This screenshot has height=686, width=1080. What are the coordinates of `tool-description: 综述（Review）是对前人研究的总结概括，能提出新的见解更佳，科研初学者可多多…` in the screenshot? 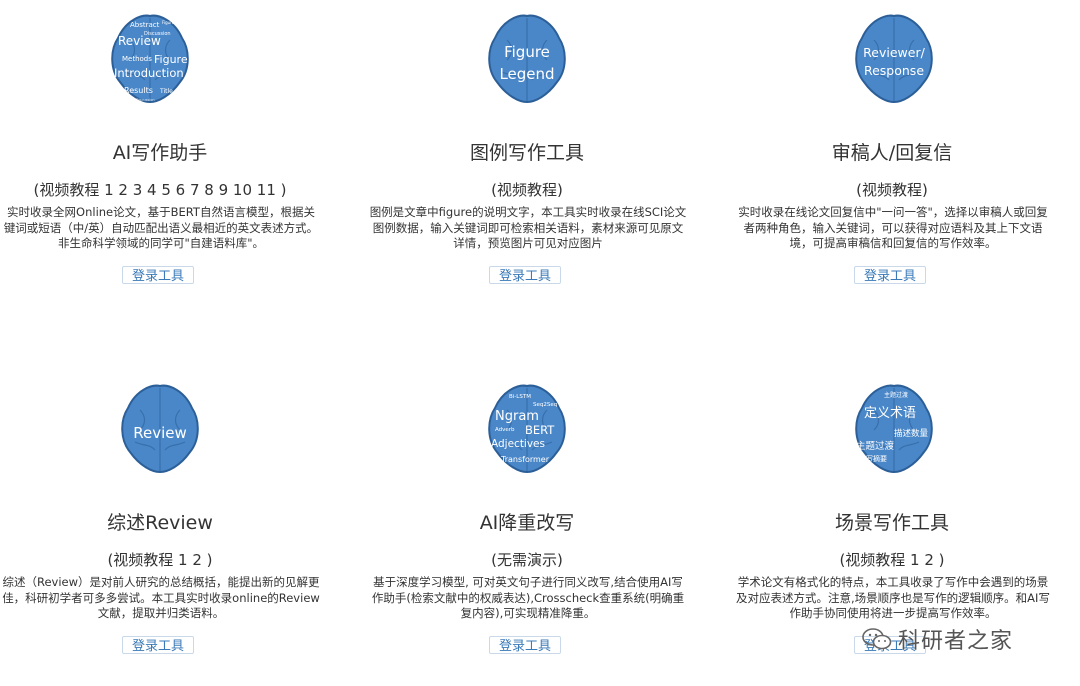 It's located at (161, 597).